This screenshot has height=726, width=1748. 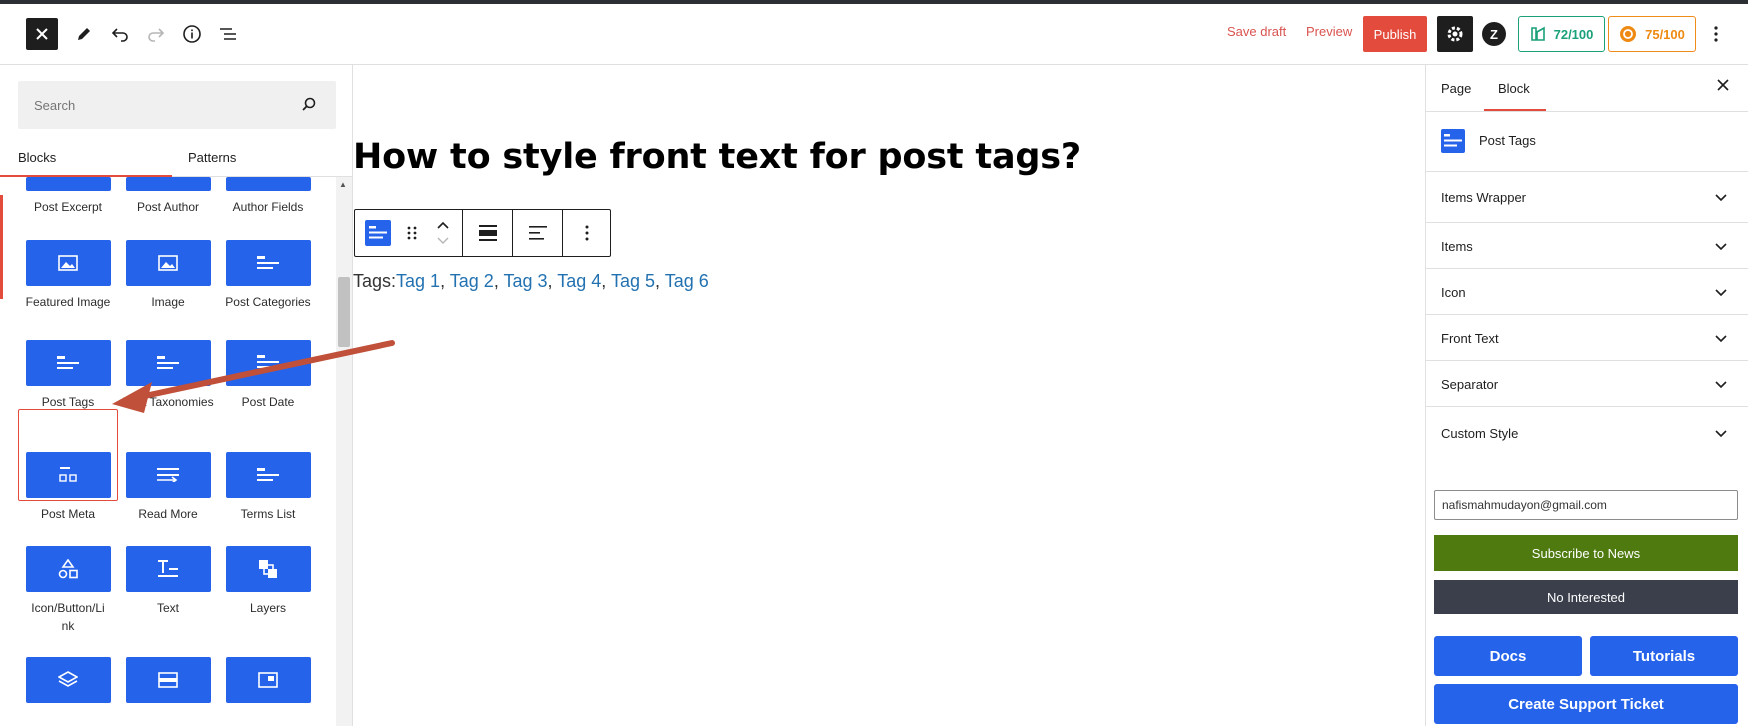 I want to click on post-excerpt-icon, so click(x=68, y=184).